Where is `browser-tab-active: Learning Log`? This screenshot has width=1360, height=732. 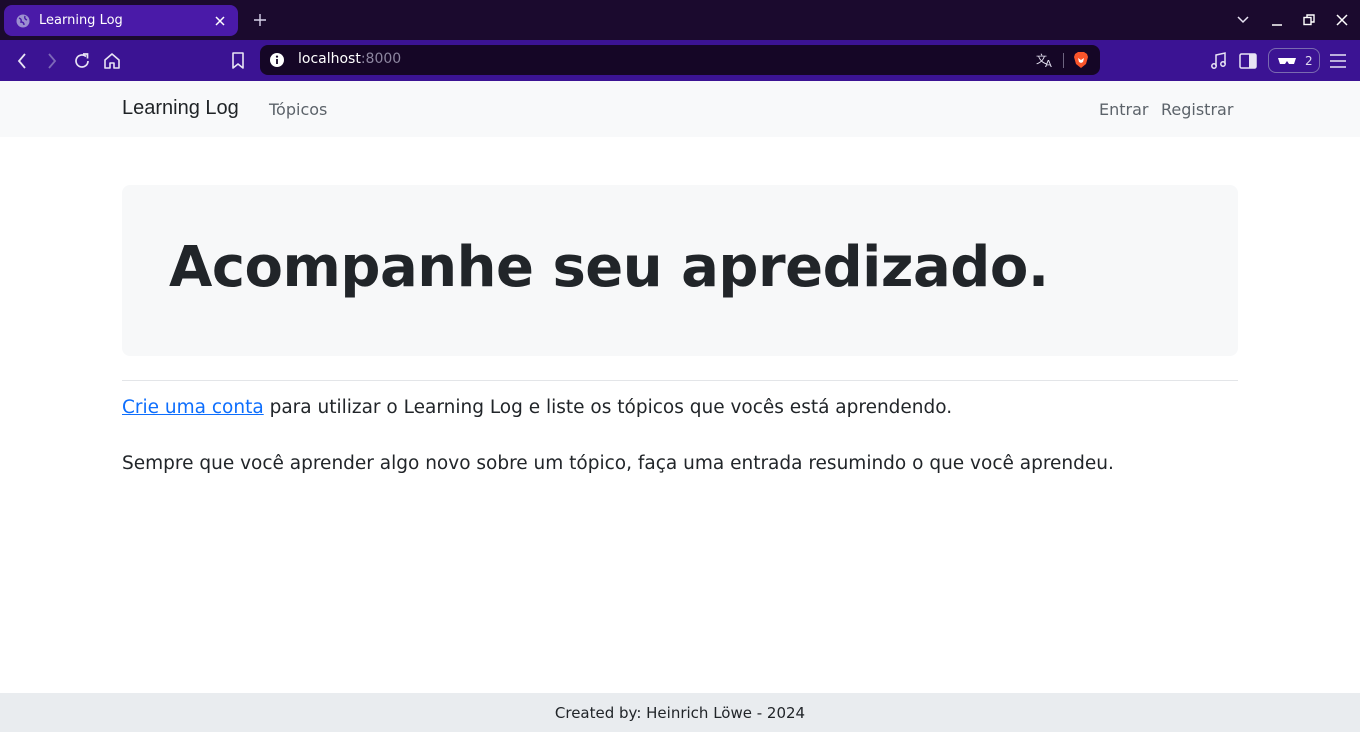
browser-tab-active: Learning Log is located at coordinates (121, 20).